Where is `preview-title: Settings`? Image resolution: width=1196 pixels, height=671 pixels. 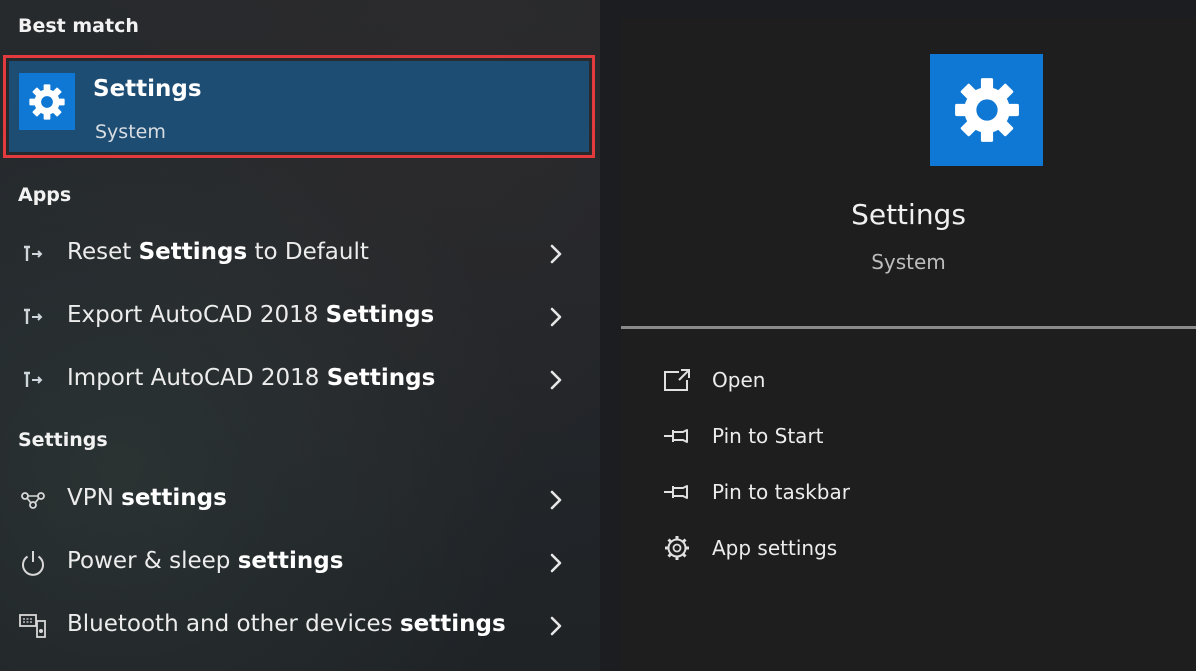 preview-title: Settings is located at coordinates (908, 214).